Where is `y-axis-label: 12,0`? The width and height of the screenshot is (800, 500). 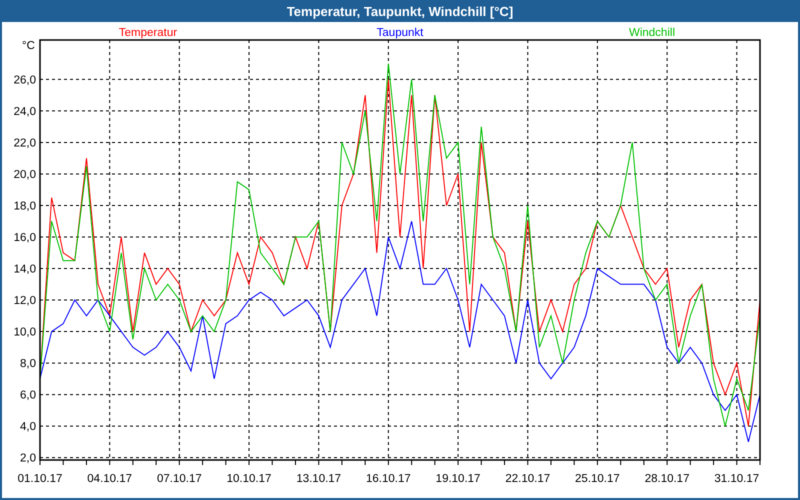 y-axis-label: 12,0 is located at coordinates (25, 301).